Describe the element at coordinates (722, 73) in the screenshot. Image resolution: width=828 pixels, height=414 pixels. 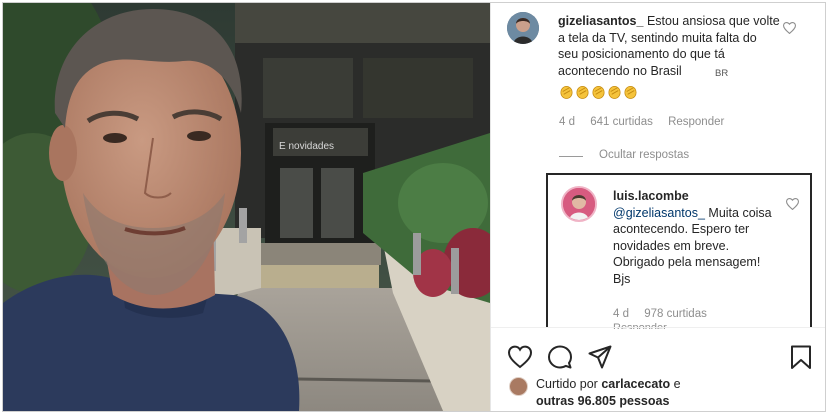
I see `brazil-flag-label: BR` at that location.